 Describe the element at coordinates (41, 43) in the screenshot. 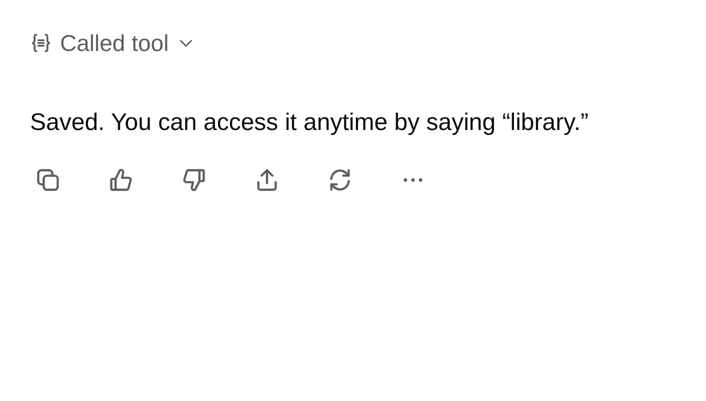

I see `braces-icon` at that location.